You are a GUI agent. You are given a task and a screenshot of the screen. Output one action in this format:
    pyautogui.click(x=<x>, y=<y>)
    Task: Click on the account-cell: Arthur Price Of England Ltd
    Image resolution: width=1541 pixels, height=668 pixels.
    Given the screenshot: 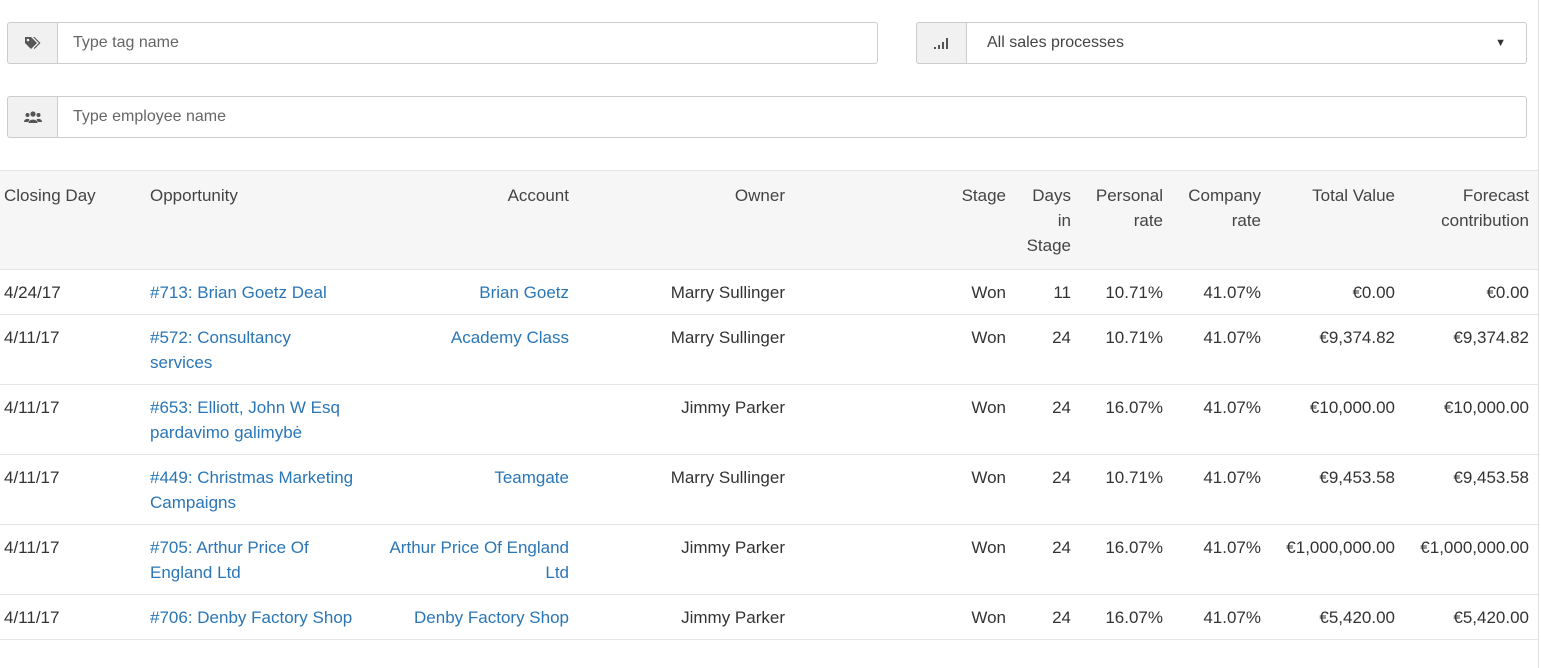 What is the action you would take?
    pyautogui.click(x=471, y=559)
    